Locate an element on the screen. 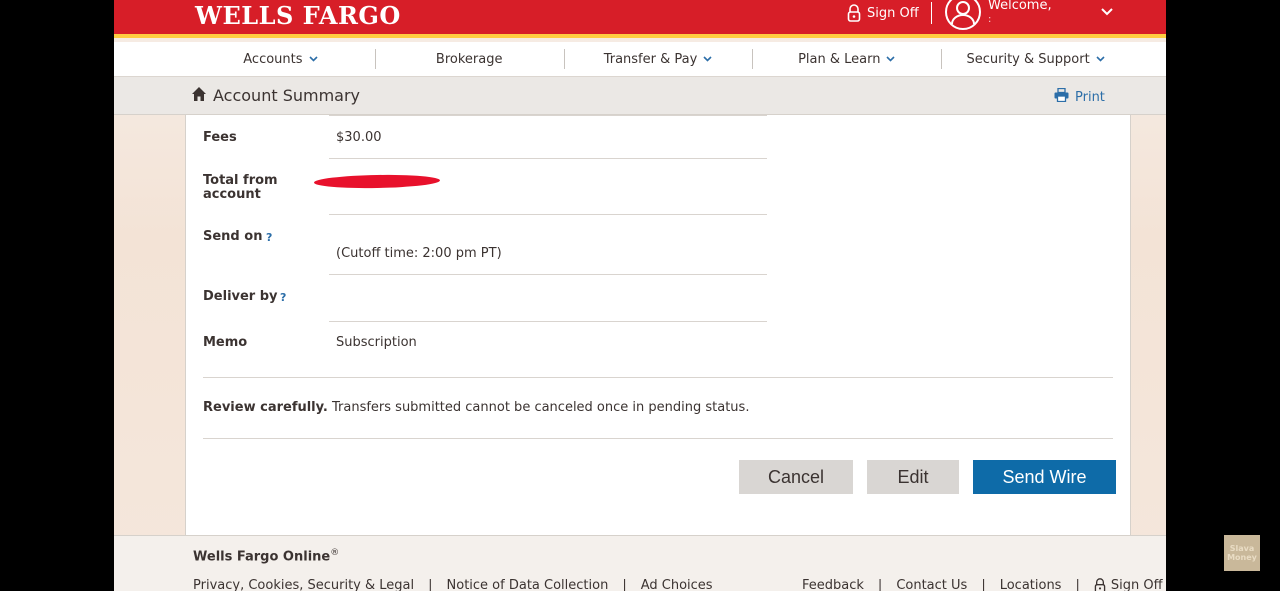 The image size is (1280, 591). sign-off-label: Sign Off is located at coordinates (893, 13).